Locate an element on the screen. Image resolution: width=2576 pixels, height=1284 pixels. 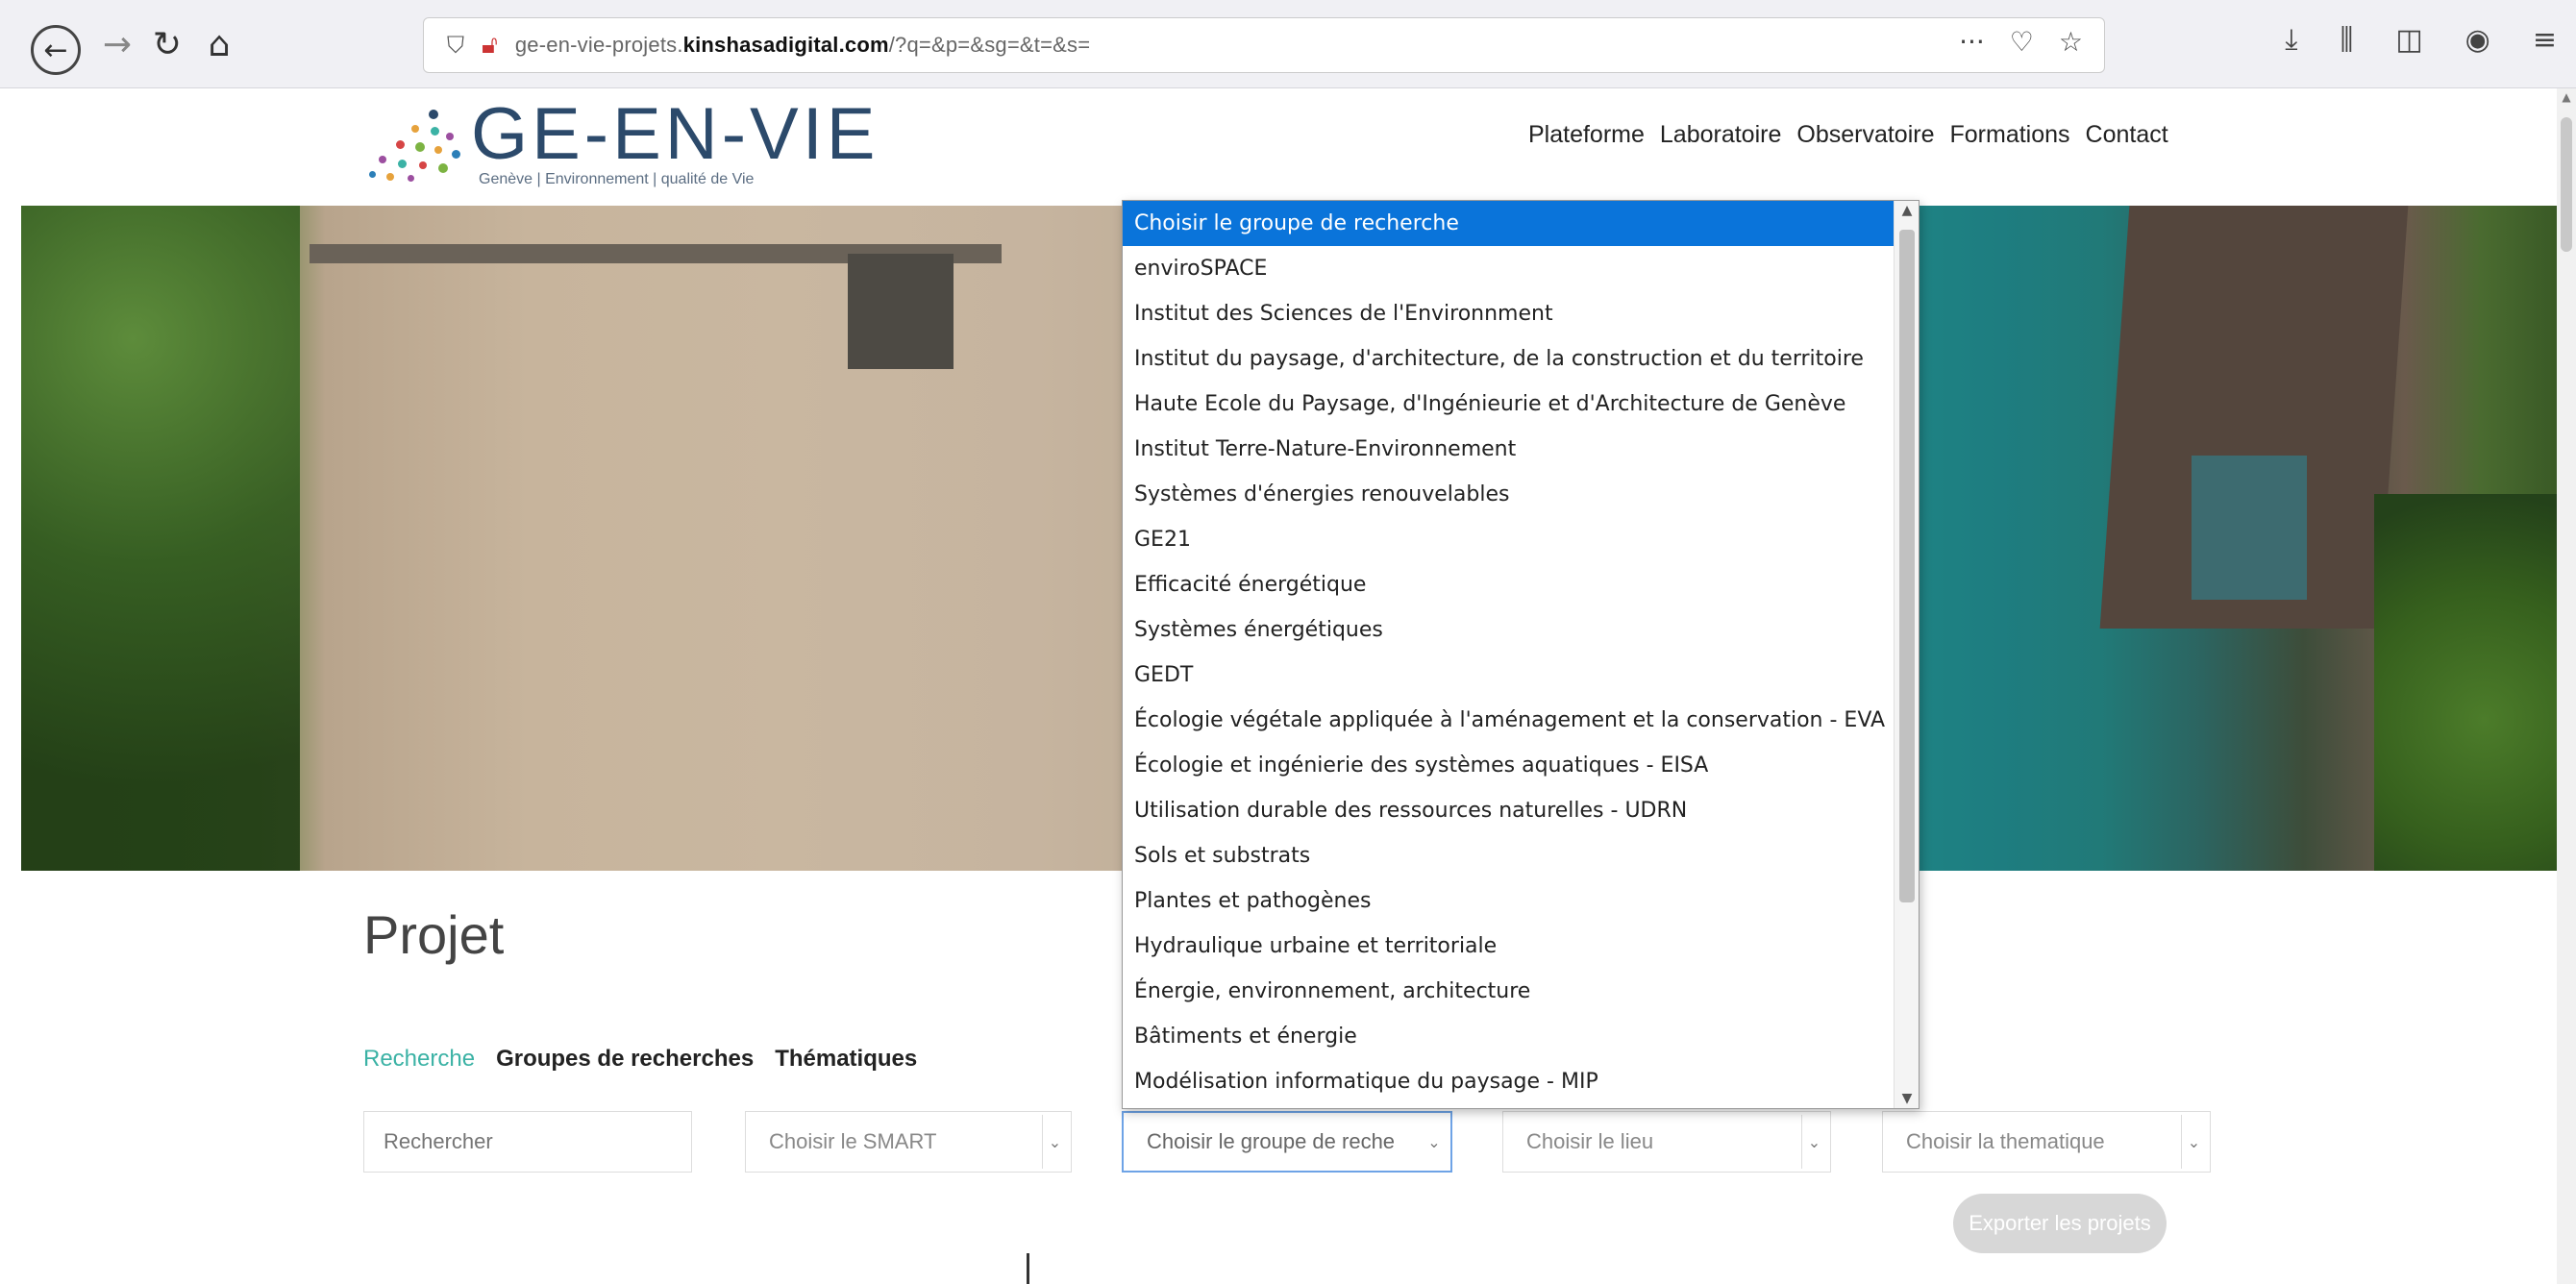
tab-thematiques: Thématiques is located at coordinates (846, 1059).